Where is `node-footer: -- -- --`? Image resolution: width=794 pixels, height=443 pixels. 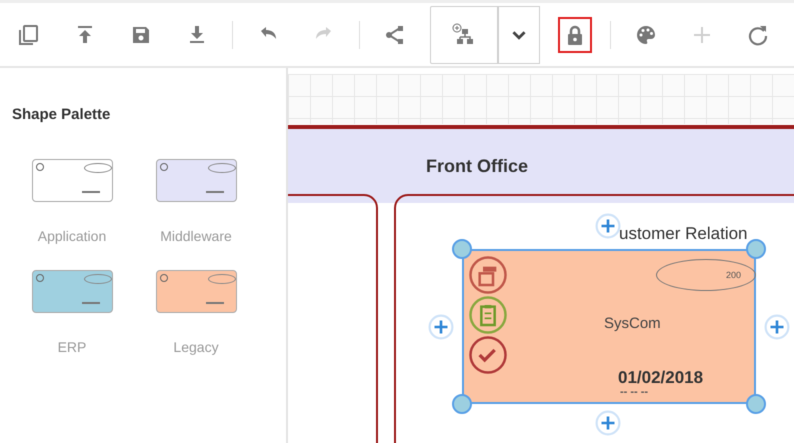 node-footer: -- -- -- is located at coordinates (634, 392).